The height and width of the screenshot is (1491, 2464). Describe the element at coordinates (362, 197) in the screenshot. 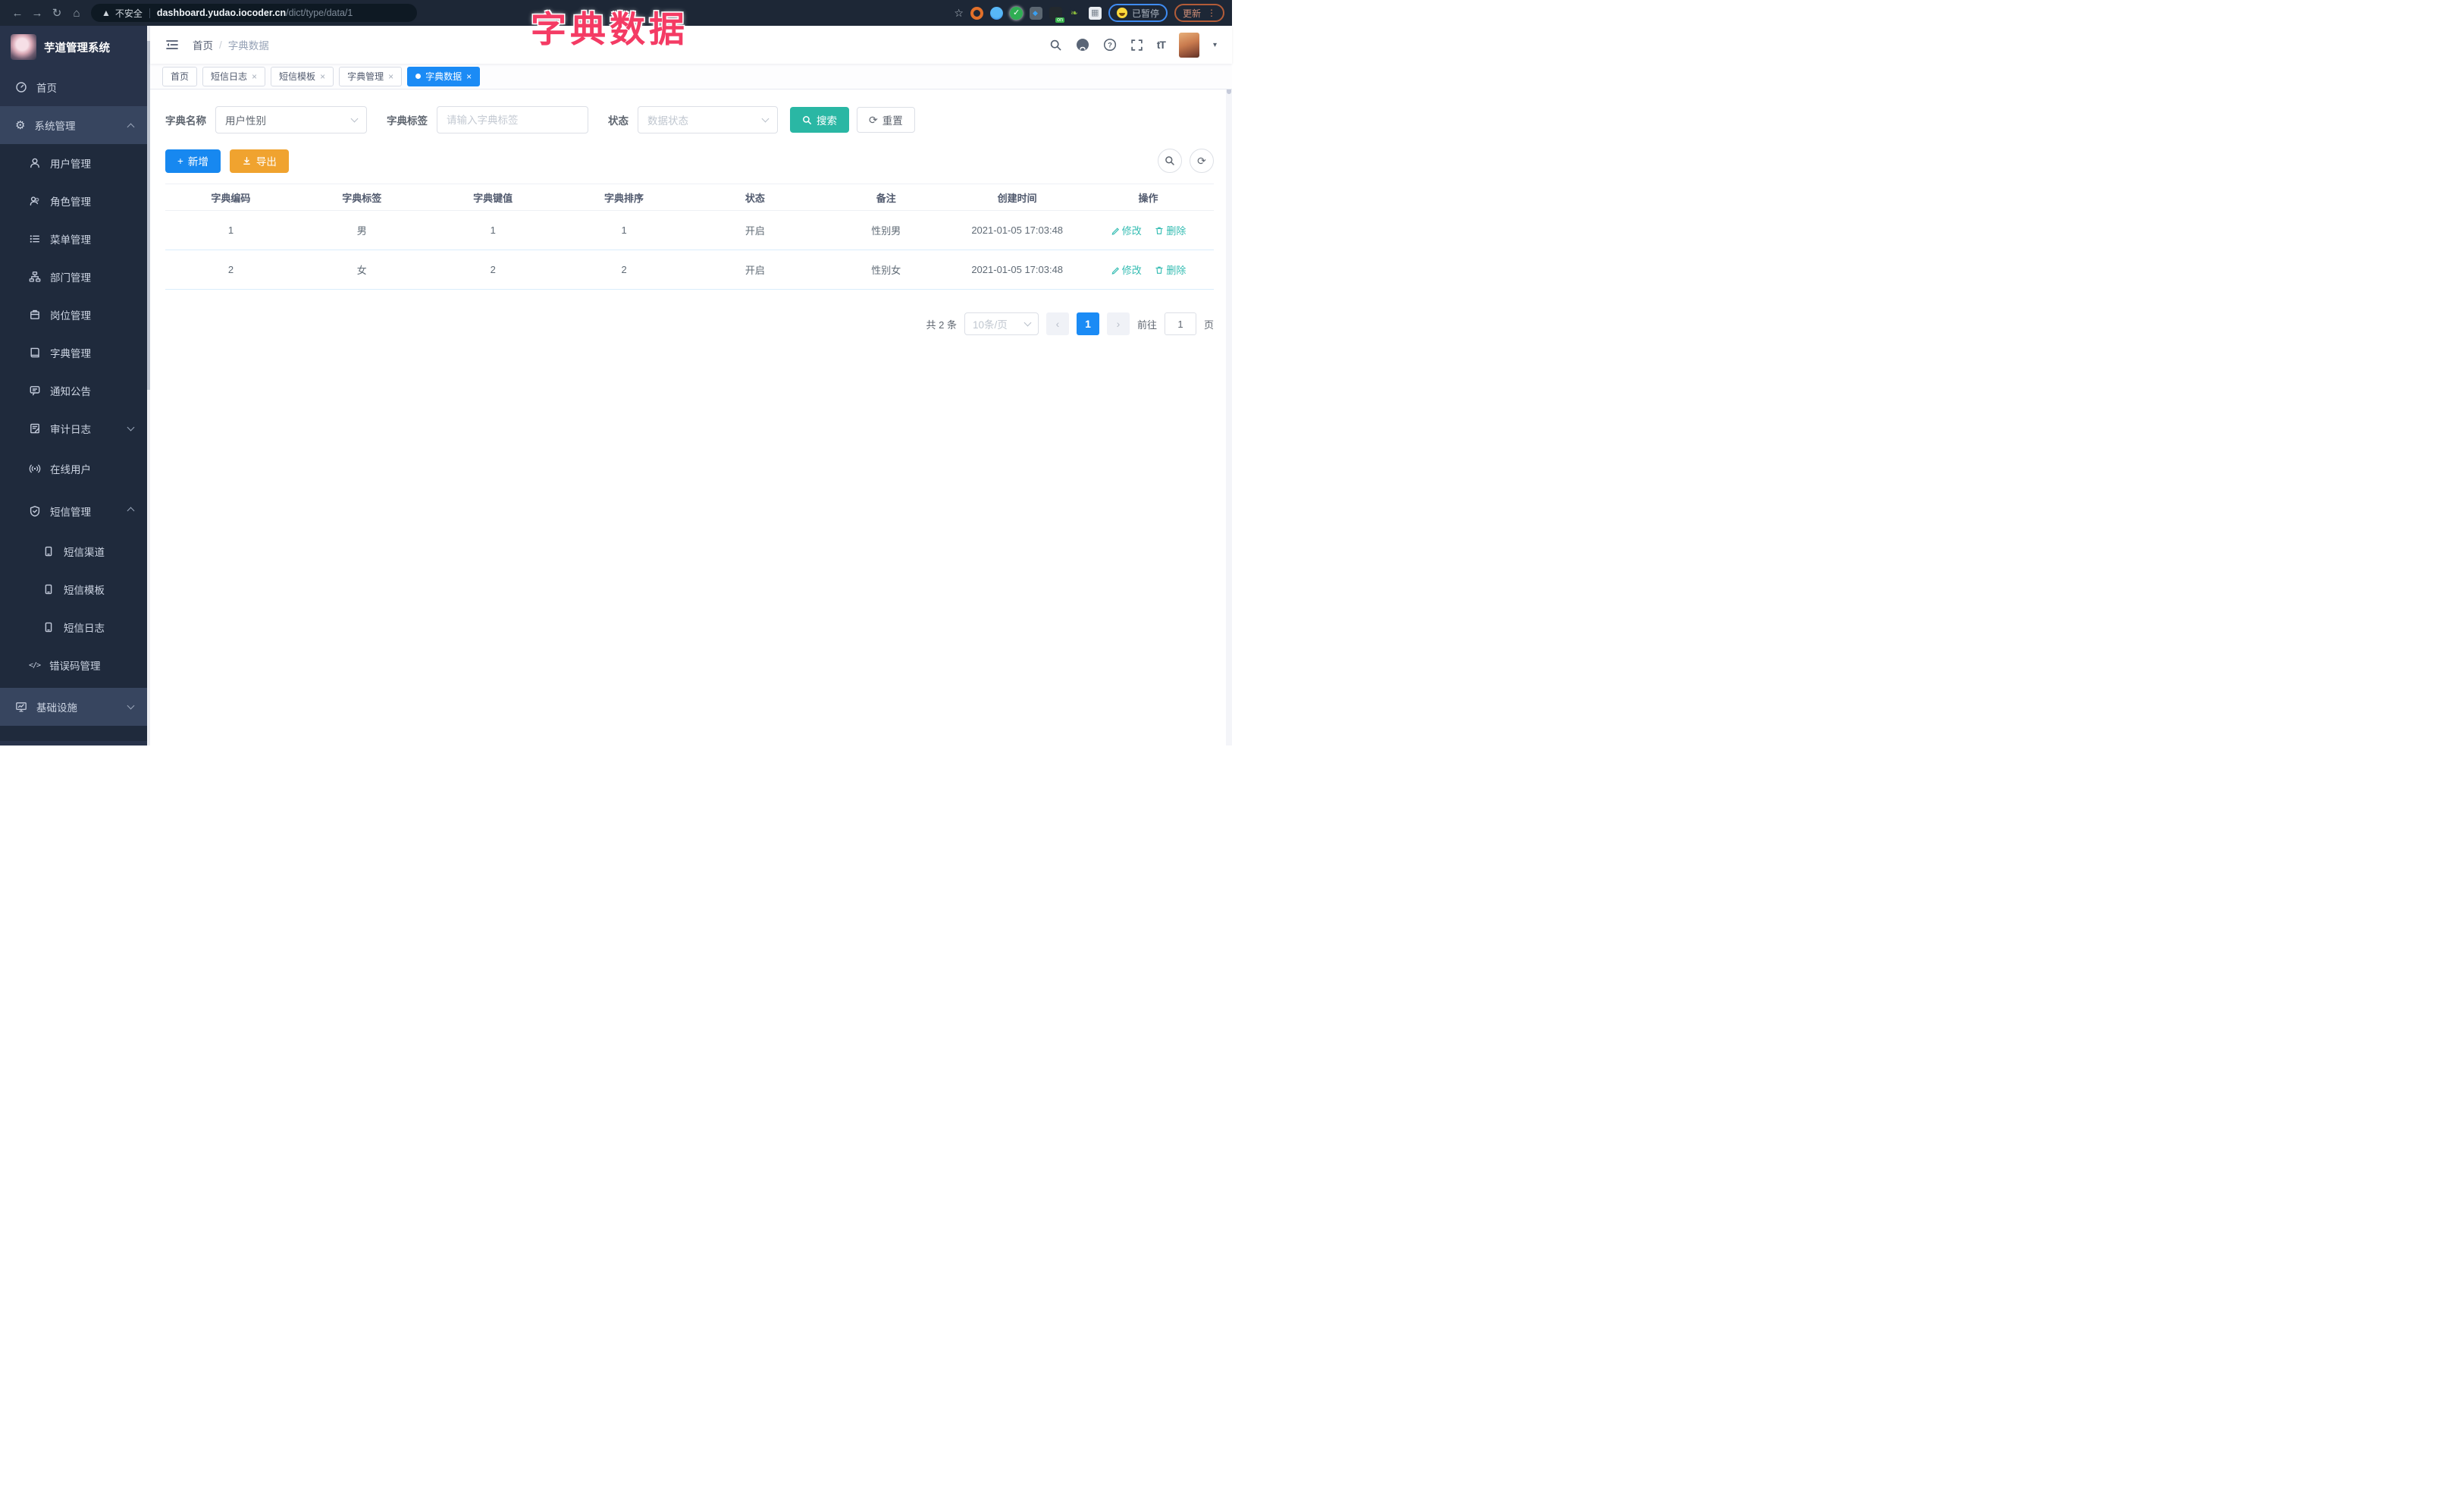

I see `column-header: 字典标签` at that location.